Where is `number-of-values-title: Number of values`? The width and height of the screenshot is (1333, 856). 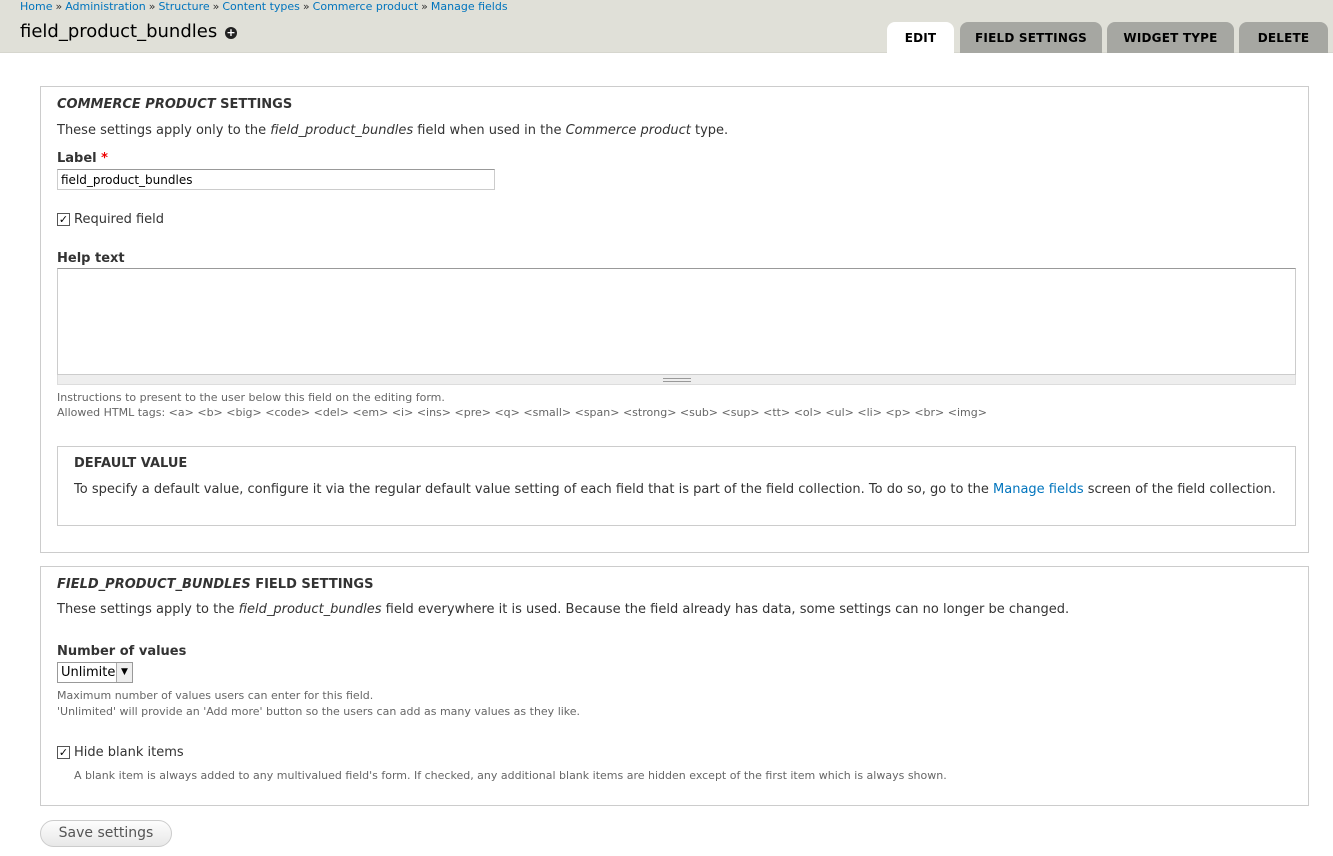
number-of-values-title: Number of values is located at coordinates (122, 651).